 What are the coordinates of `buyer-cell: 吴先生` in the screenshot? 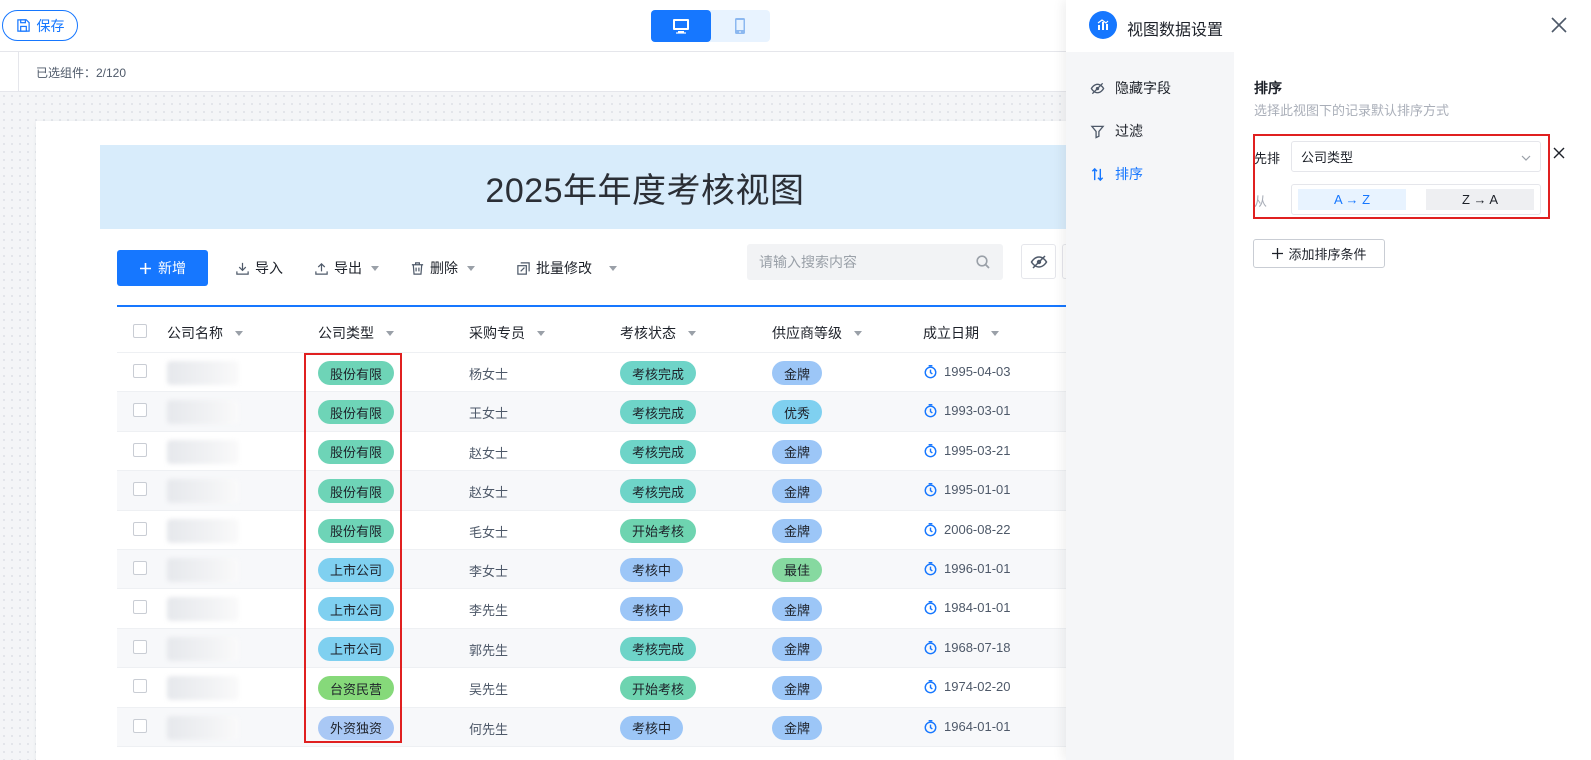 It's located at (489, 690).